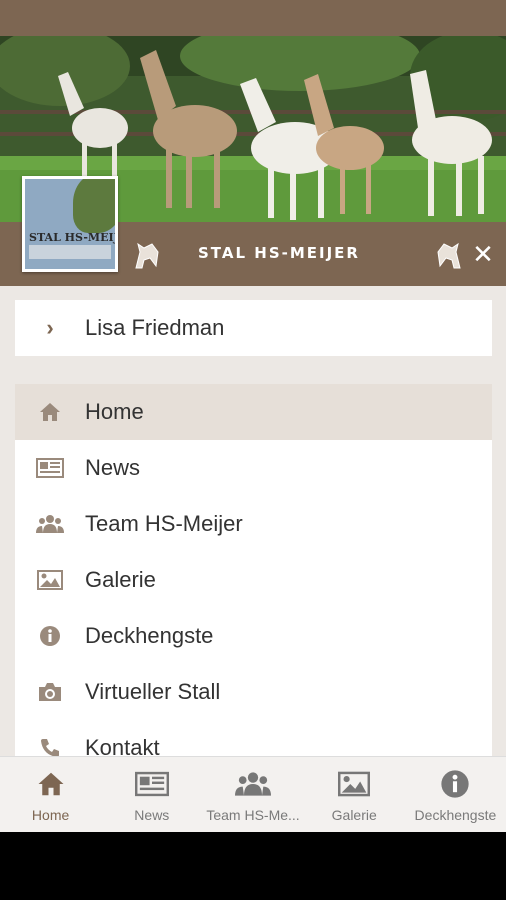  What do you see at coordinates (253, 866) in the screenshot?
I see `system-navigation-area` at bounding box center [253, 866].